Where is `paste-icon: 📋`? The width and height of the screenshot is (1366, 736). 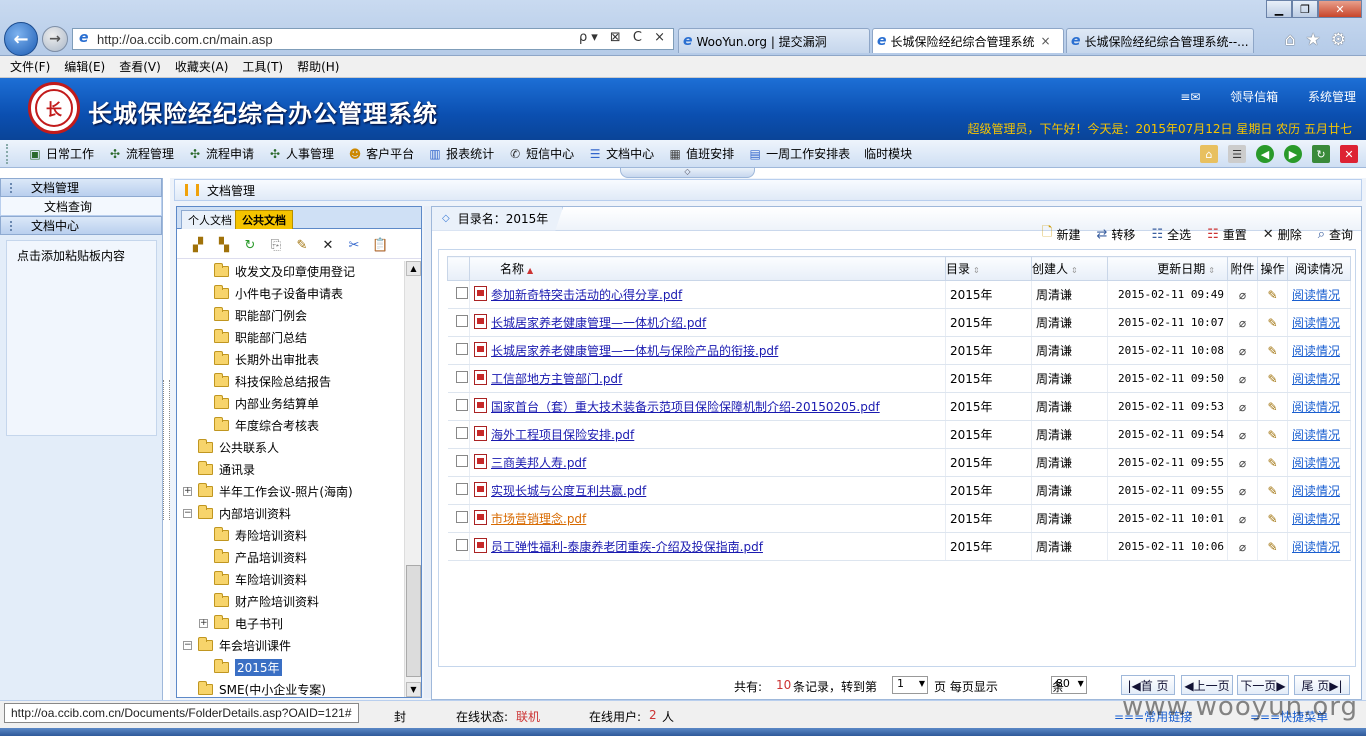
paste-icon: 📋 is located at coordinates (380, 246).